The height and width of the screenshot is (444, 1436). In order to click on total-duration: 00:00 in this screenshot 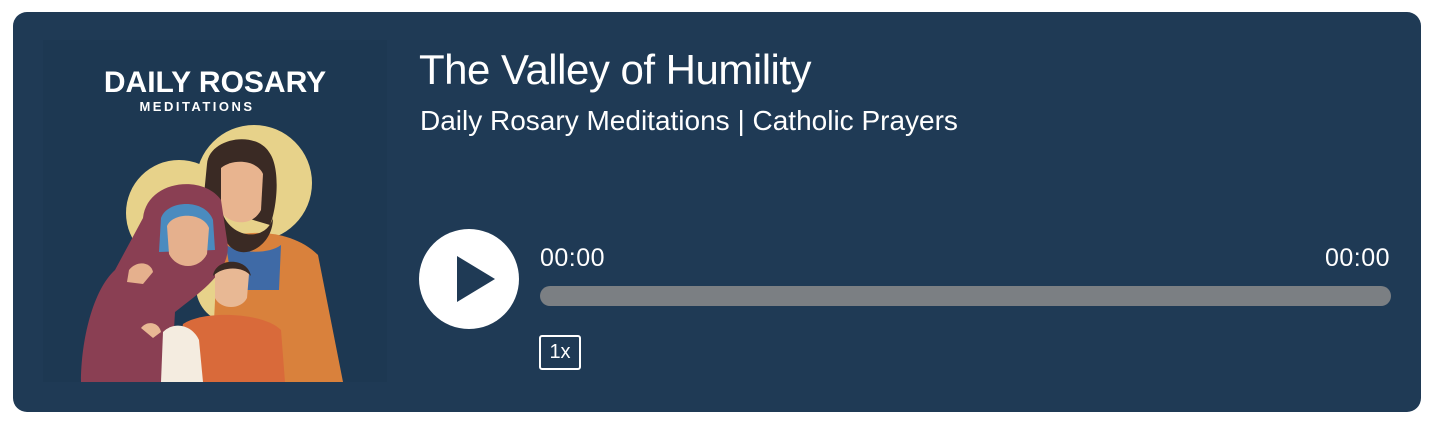, I will do `click(1357, 258)`.